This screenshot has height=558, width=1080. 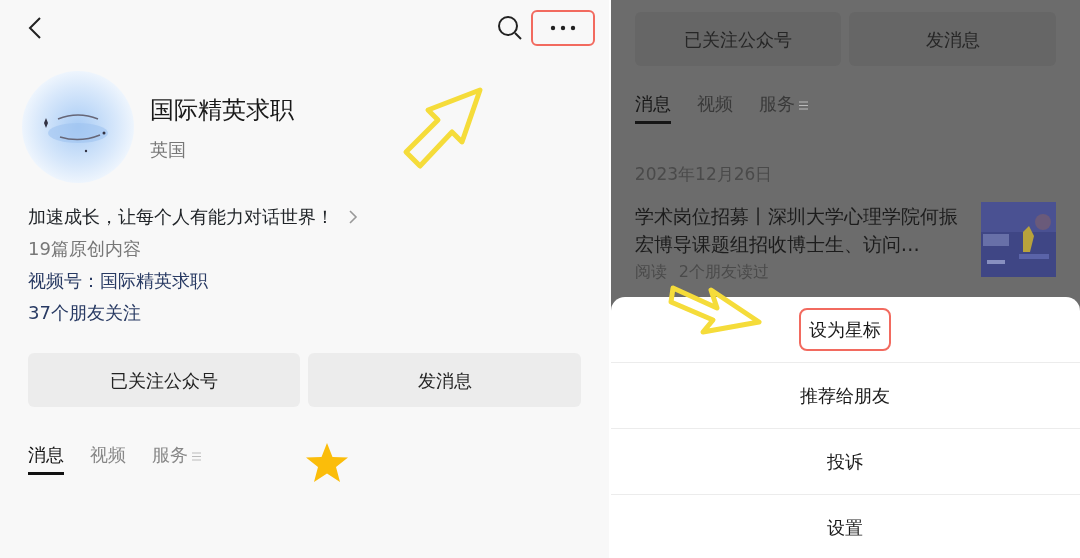 What do you see at coordinates (353, 217) in the screenshot?
I see `chevron-right-icon` at bounding box center [353, 217].